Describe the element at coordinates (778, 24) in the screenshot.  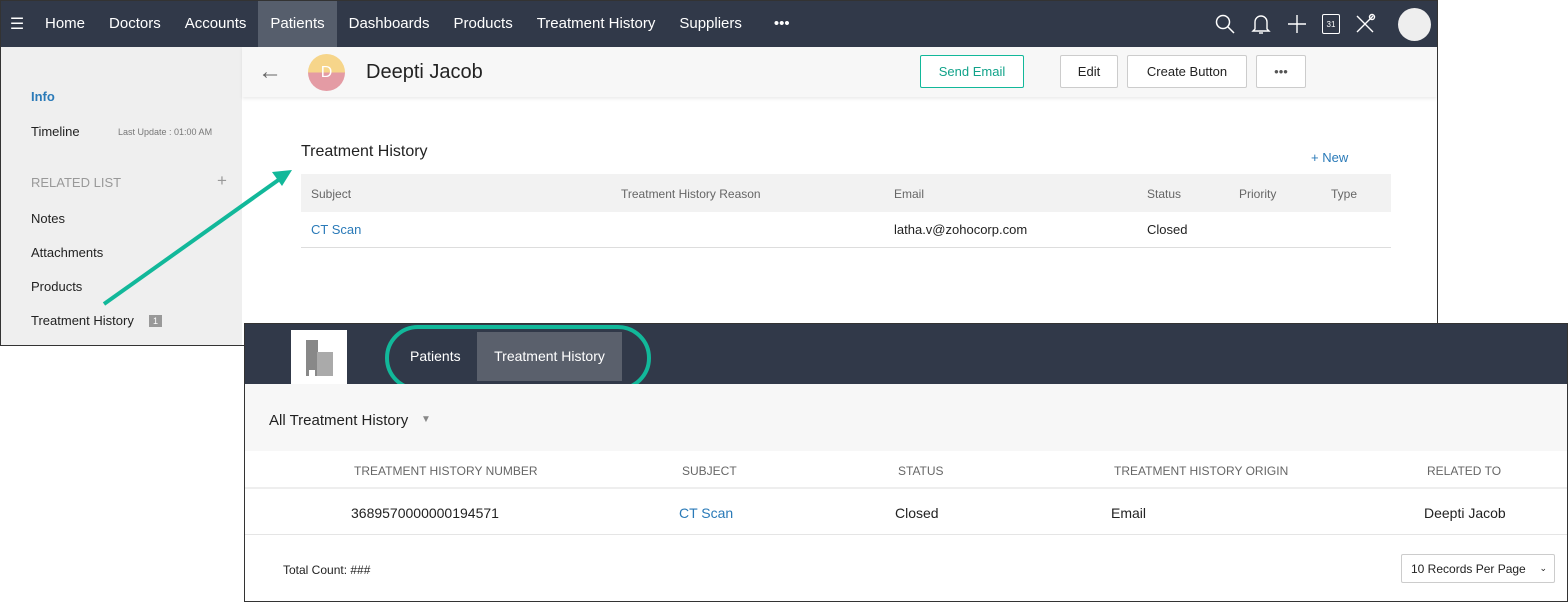
I see `nav-more: •••` at that location.